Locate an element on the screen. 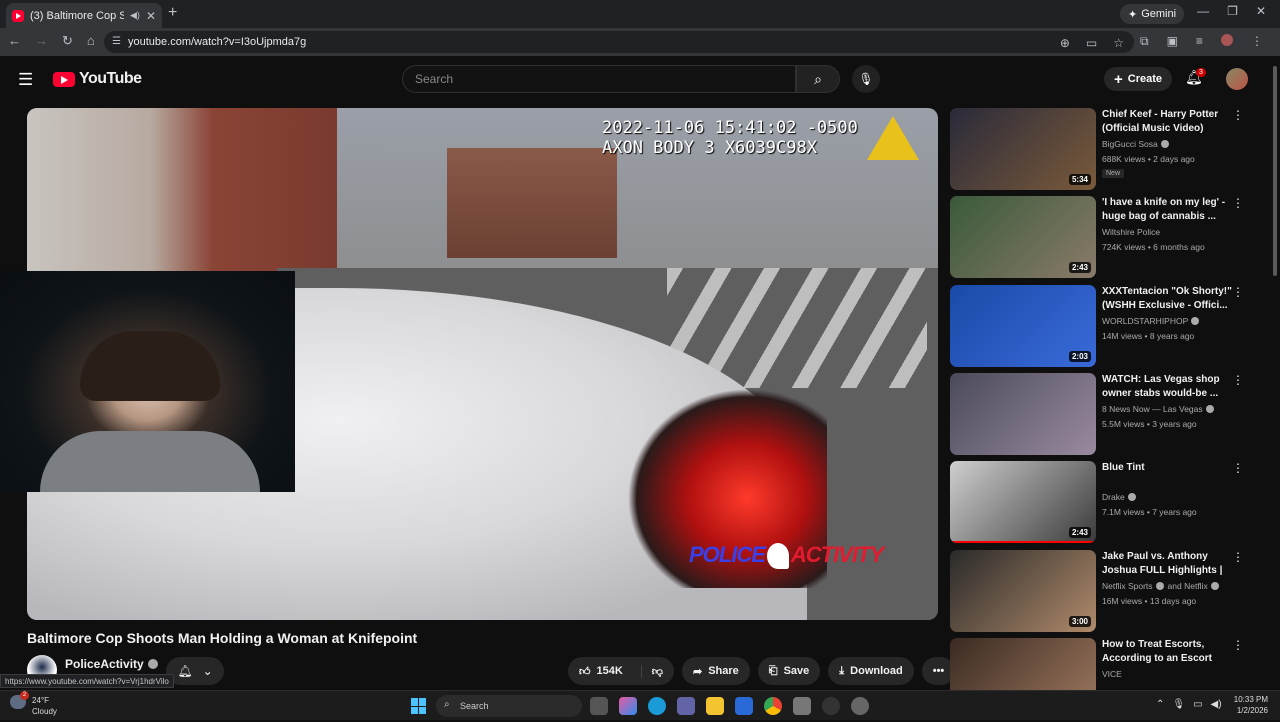  chrome-icon is located at coordinates (773, 706).